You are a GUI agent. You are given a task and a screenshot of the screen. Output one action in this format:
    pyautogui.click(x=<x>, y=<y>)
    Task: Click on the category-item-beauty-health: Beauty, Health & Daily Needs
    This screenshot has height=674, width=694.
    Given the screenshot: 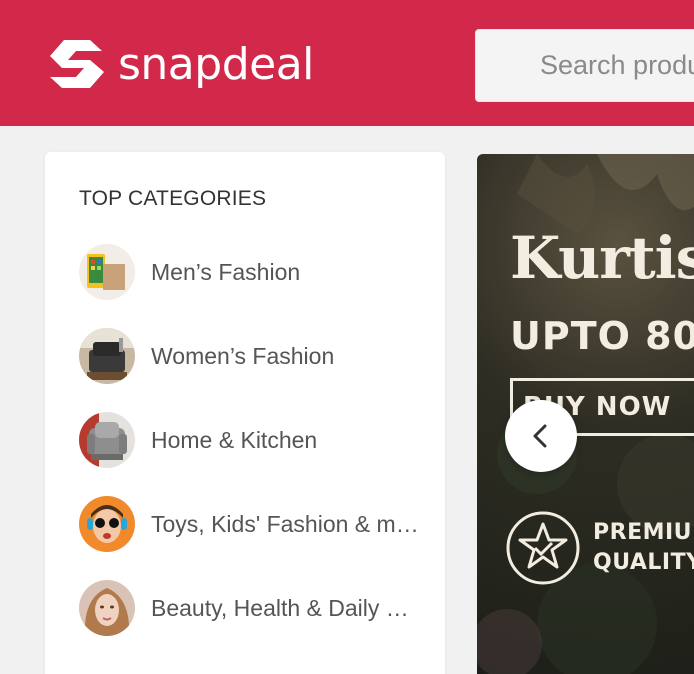 What is the action you would take?
    pyautogui.click(x=249, y=608)
    